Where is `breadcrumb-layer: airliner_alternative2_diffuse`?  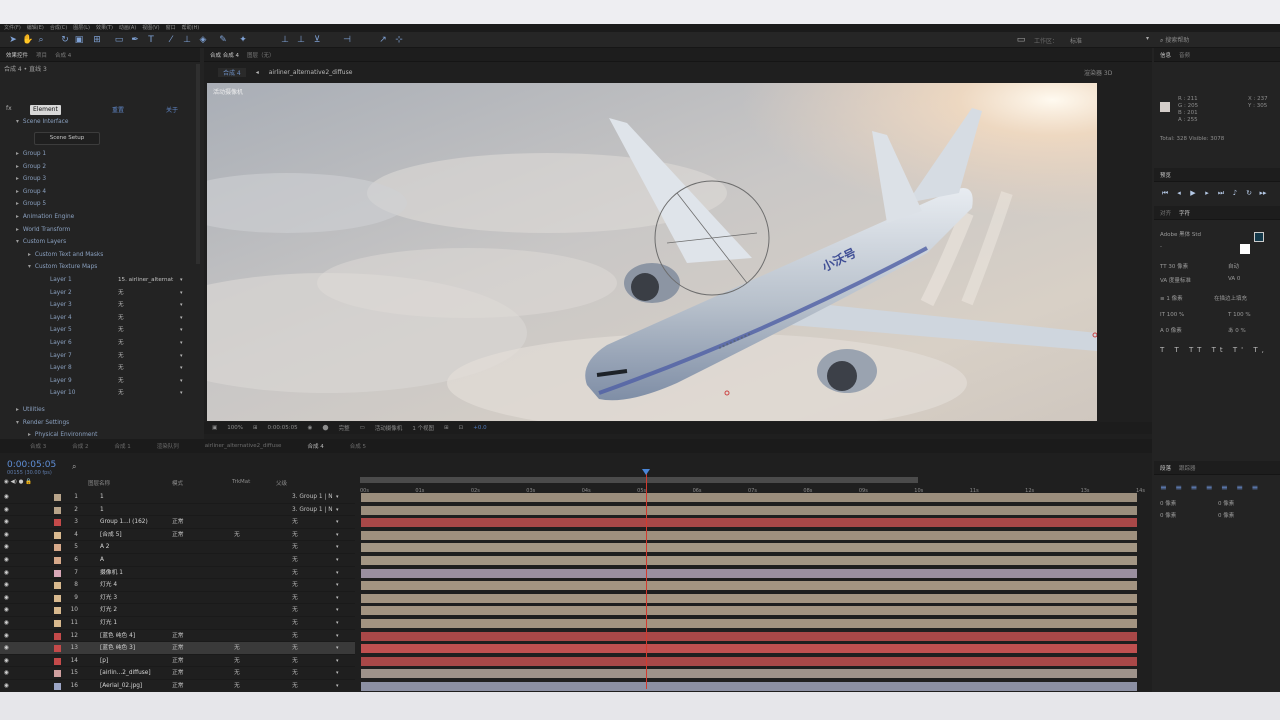
breadcrumb-layer: airliner_alternative2_diffuse is located at coordinates (311, 72).